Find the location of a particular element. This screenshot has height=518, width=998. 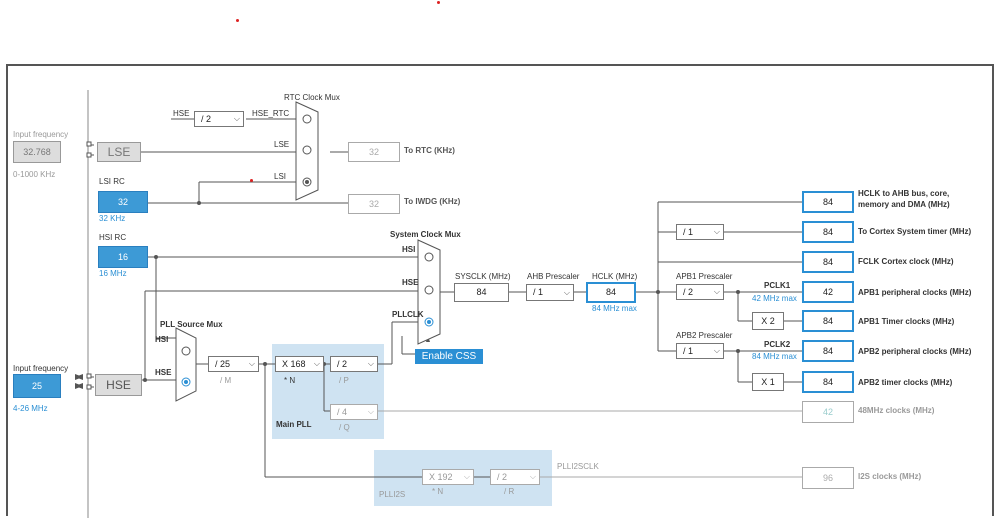

pll-p-label: / P is located at coordinates (344, 380).